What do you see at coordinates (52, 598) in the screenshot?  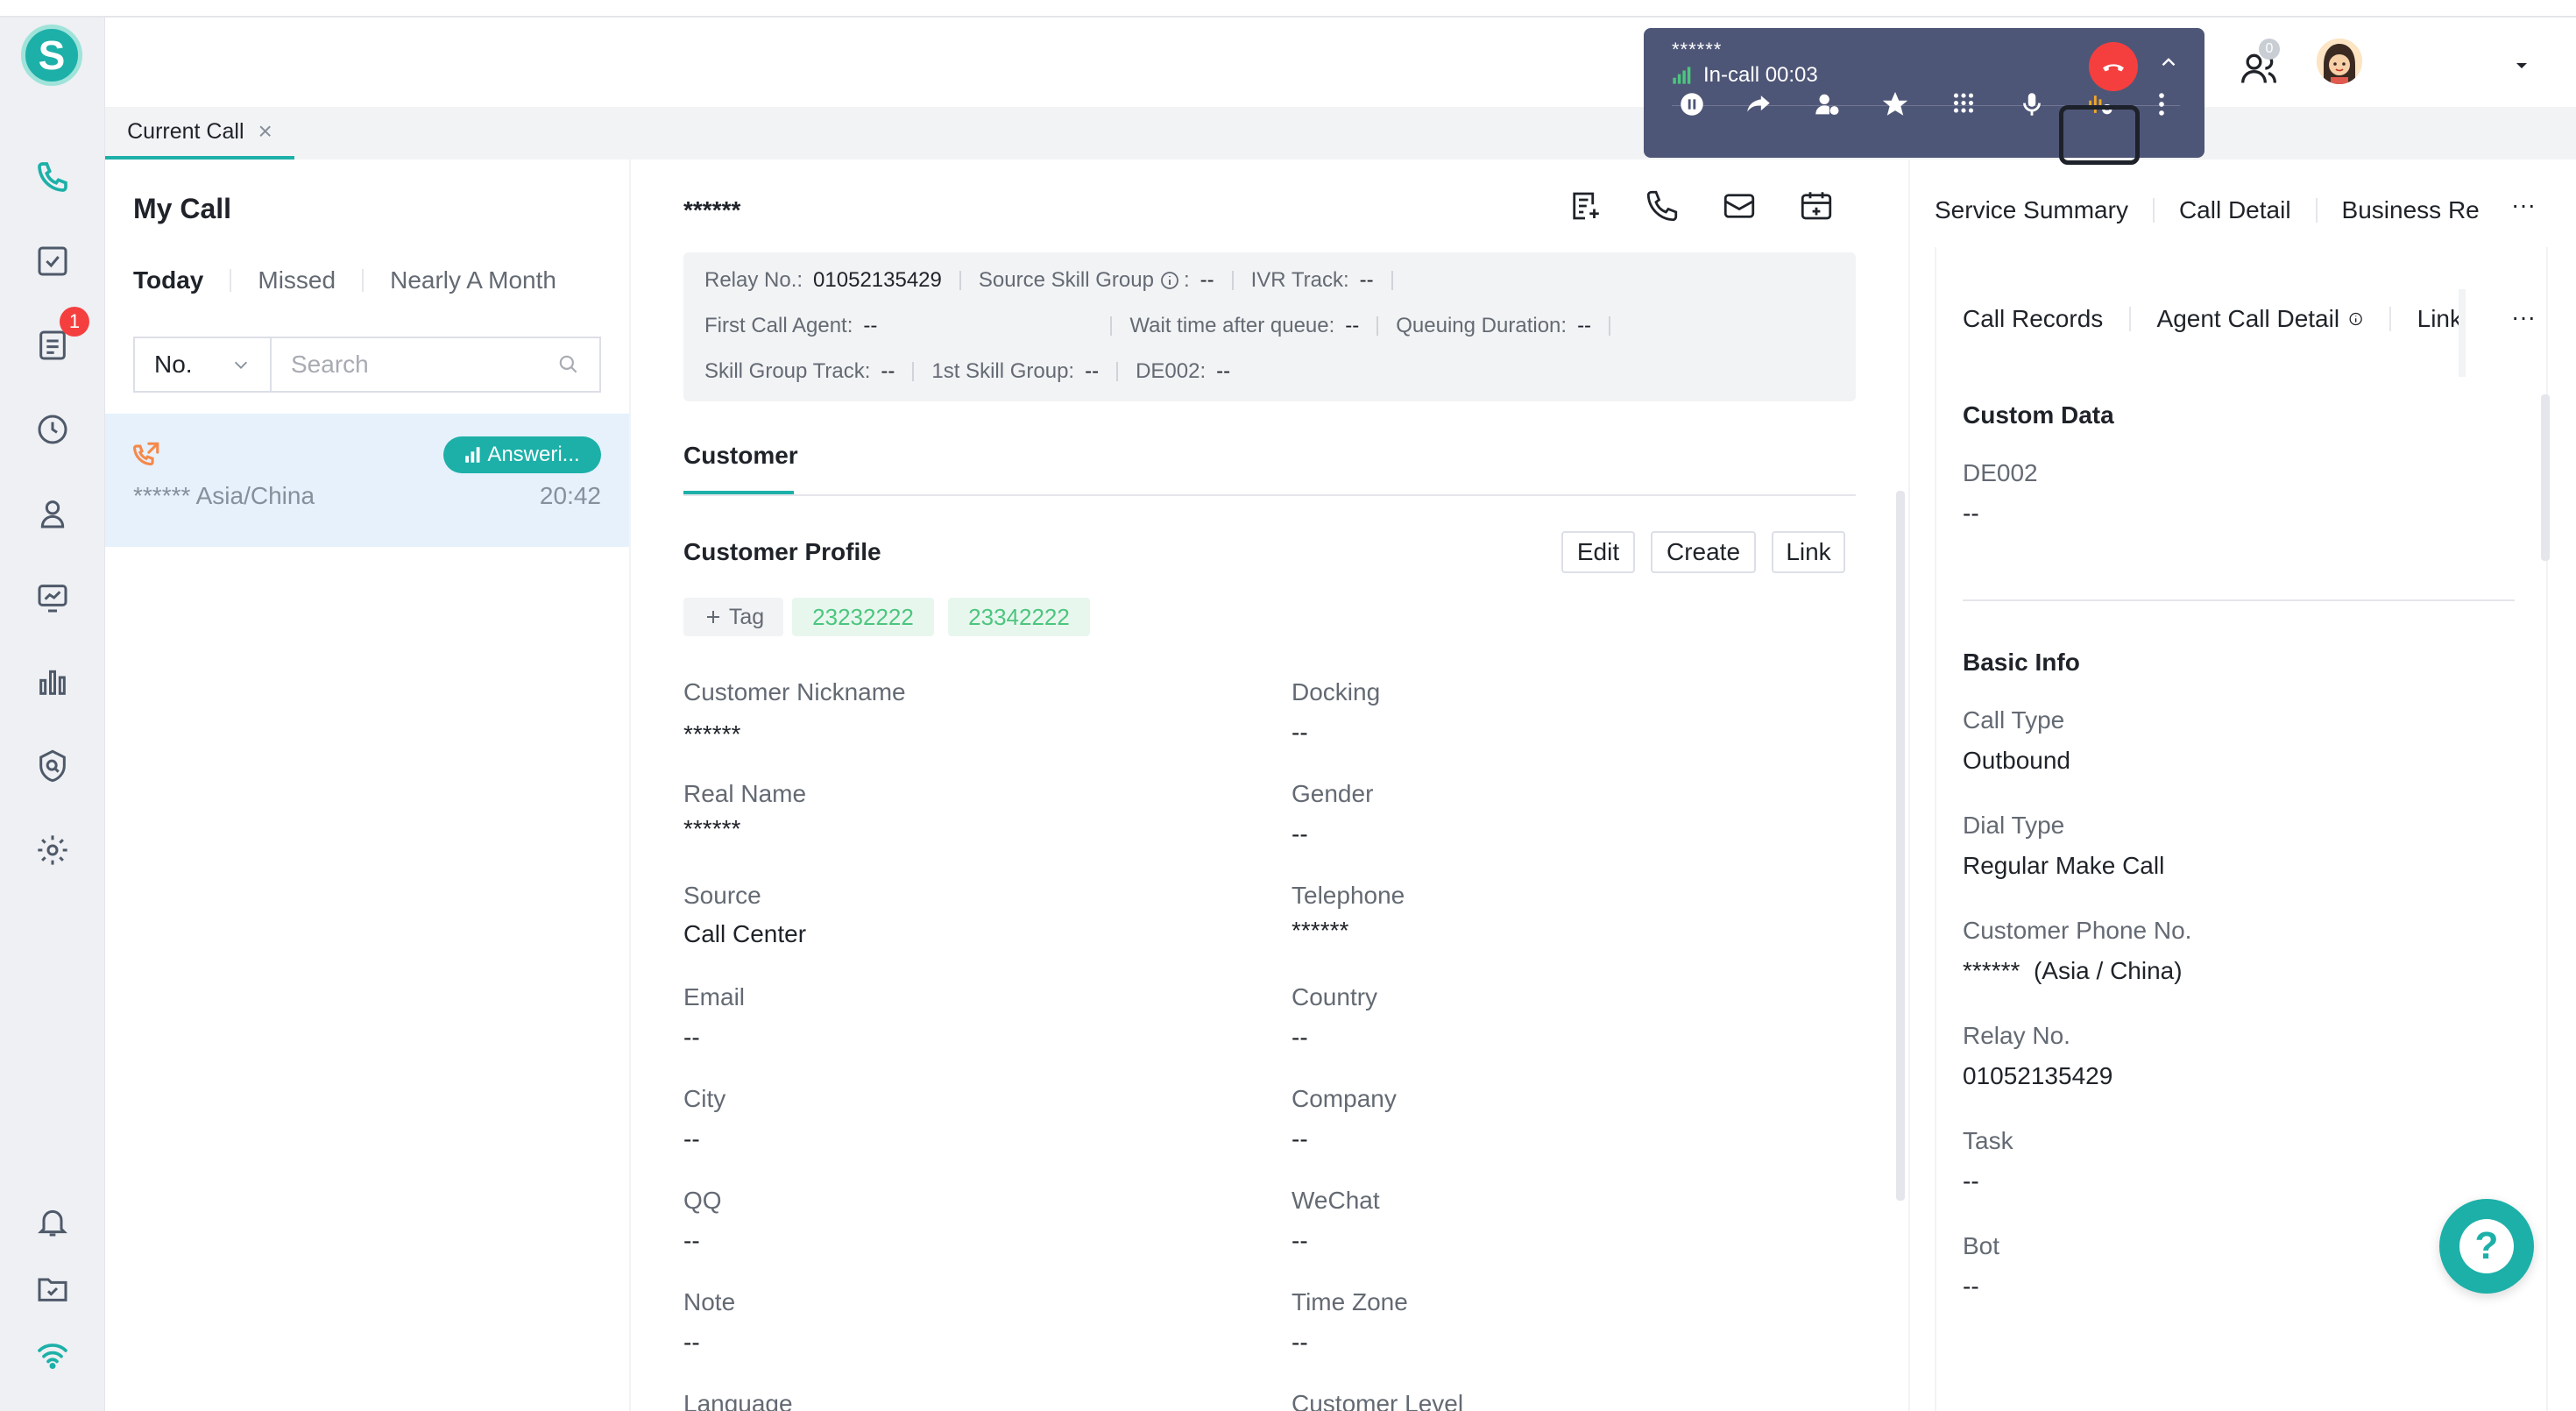 I see `monitor-chart-icon` at bounding box center [52, 598].